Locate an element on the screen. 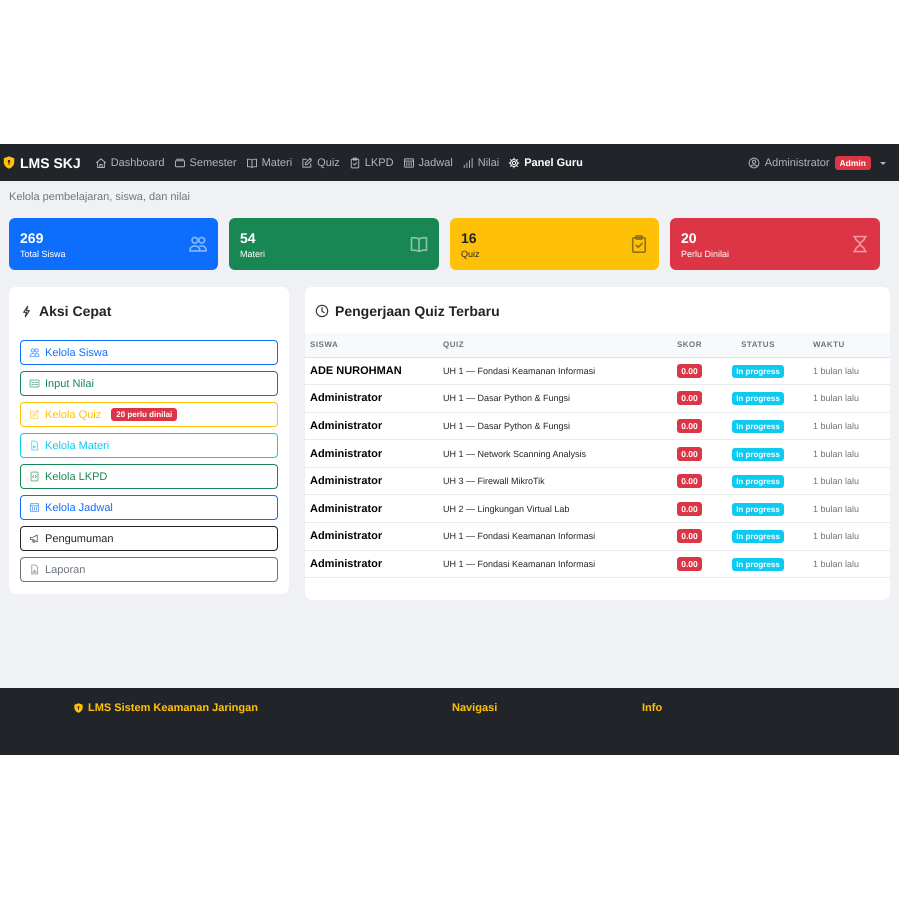 This screenshot has height=899, width=899. code-file-icon is located at coordinates (34, 476).